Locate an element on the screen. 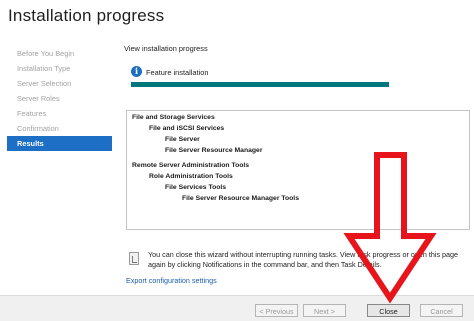 The height and width of the screenshot is (321, 474). previous-button: < Previous is located at coordinates (276, 310).